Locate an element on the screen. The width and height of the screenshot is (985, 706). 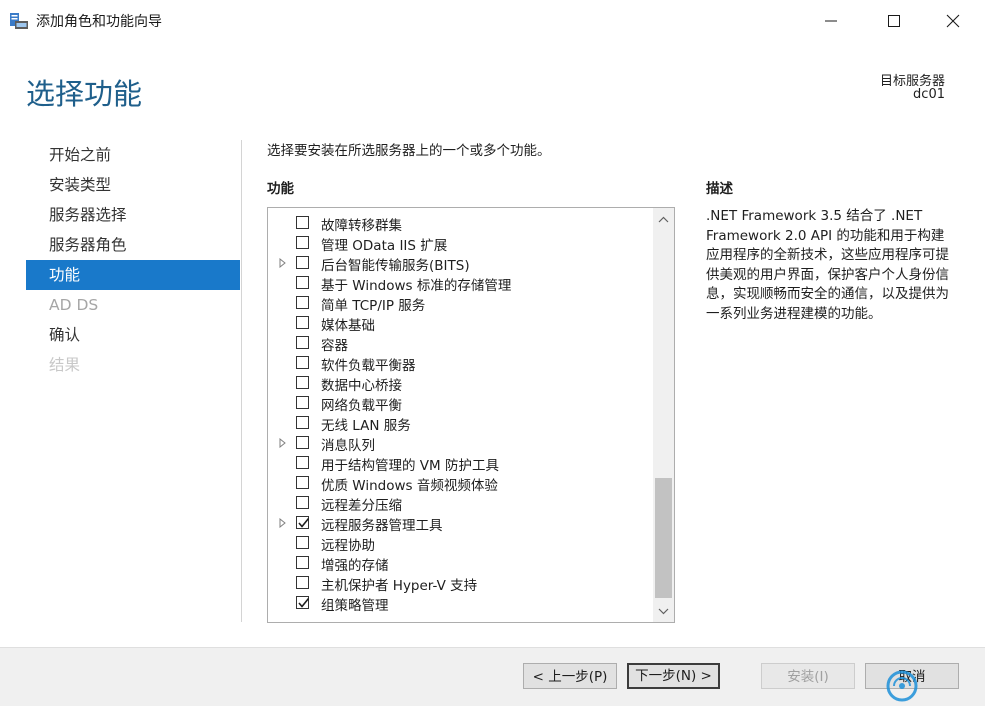
feature-row: 主机保护者 Hyper-V 支持 is located at coordinates (460, 583).